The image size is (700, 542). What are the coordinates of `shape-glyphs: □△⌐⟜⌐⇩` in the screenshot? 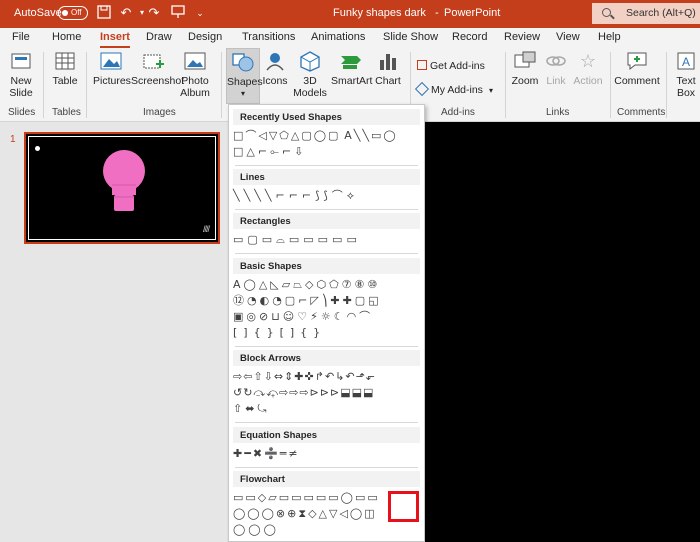 It's located at (269, 152).